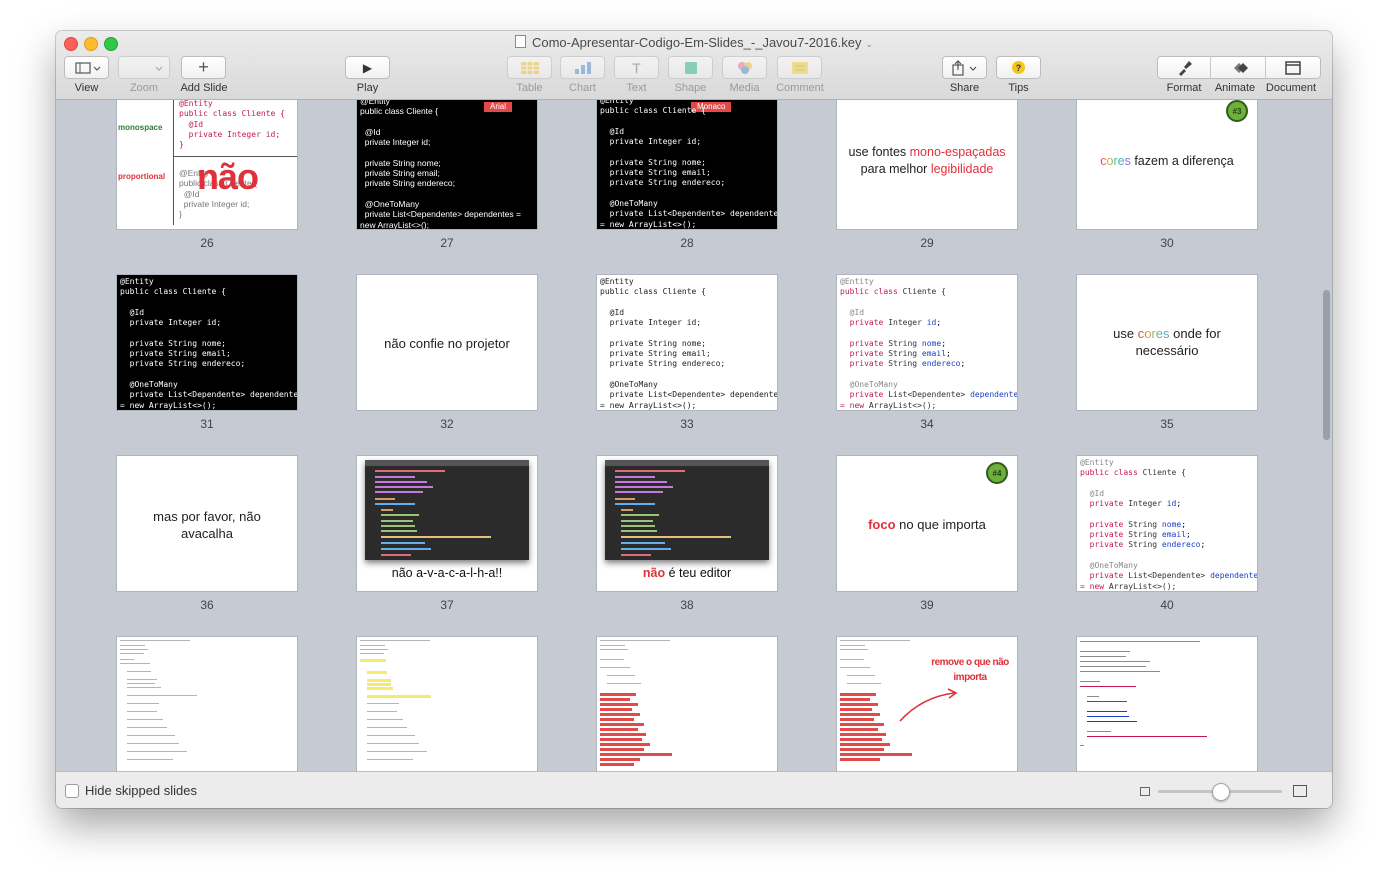 Image resolution: width=1388 pixels, height=889 pixels. I want to click on slide-thumbnail-32: não confie no projetor, so click(447, 342).